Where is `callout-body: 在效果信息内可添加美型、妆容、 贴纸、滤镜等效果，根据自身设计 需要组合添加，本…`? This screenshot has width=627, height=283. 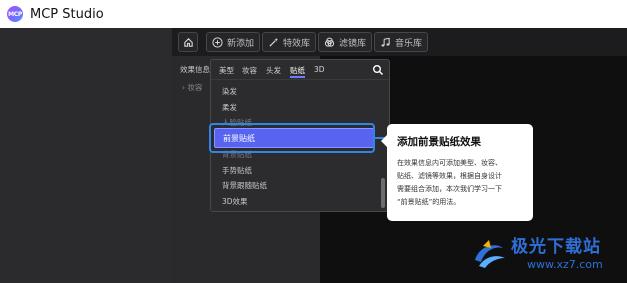 callout-body: 在效果信息内可添加美型、妆容、 贴纸、滤镜等效果，根据自身设计 需要组合添加，本… is located at coordinates (460, 183).